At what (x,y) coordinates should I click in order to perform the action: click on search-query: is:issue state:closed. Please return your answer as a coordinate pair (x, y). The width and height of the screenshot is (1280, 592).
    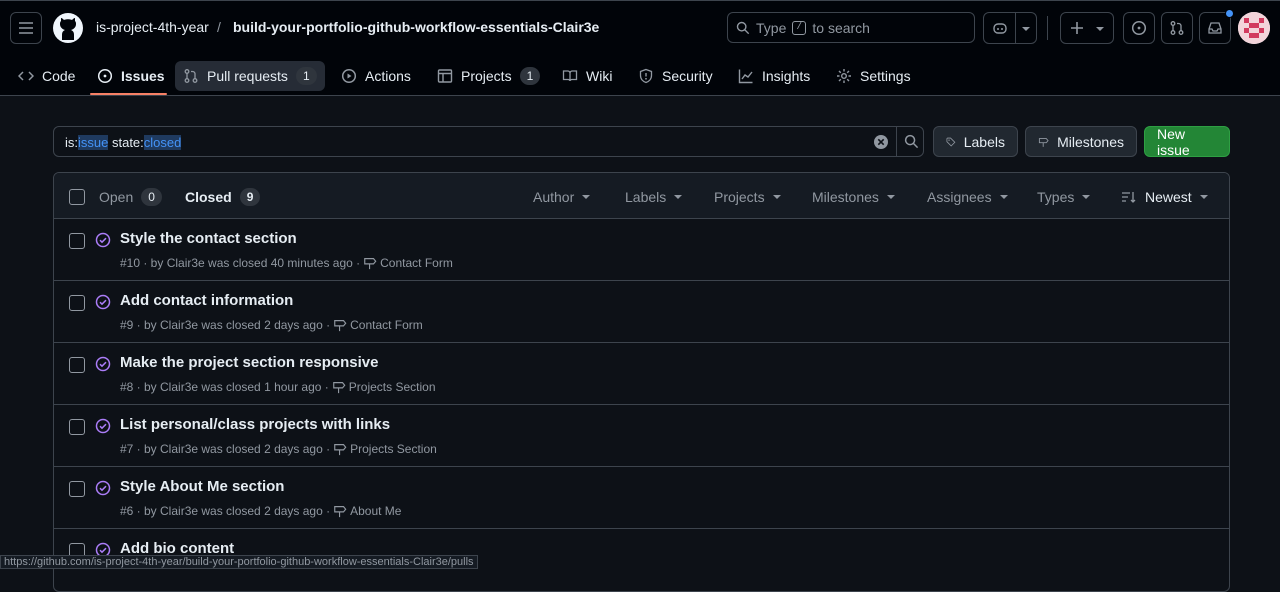
    Looking at the image, I should click on (123, 142).